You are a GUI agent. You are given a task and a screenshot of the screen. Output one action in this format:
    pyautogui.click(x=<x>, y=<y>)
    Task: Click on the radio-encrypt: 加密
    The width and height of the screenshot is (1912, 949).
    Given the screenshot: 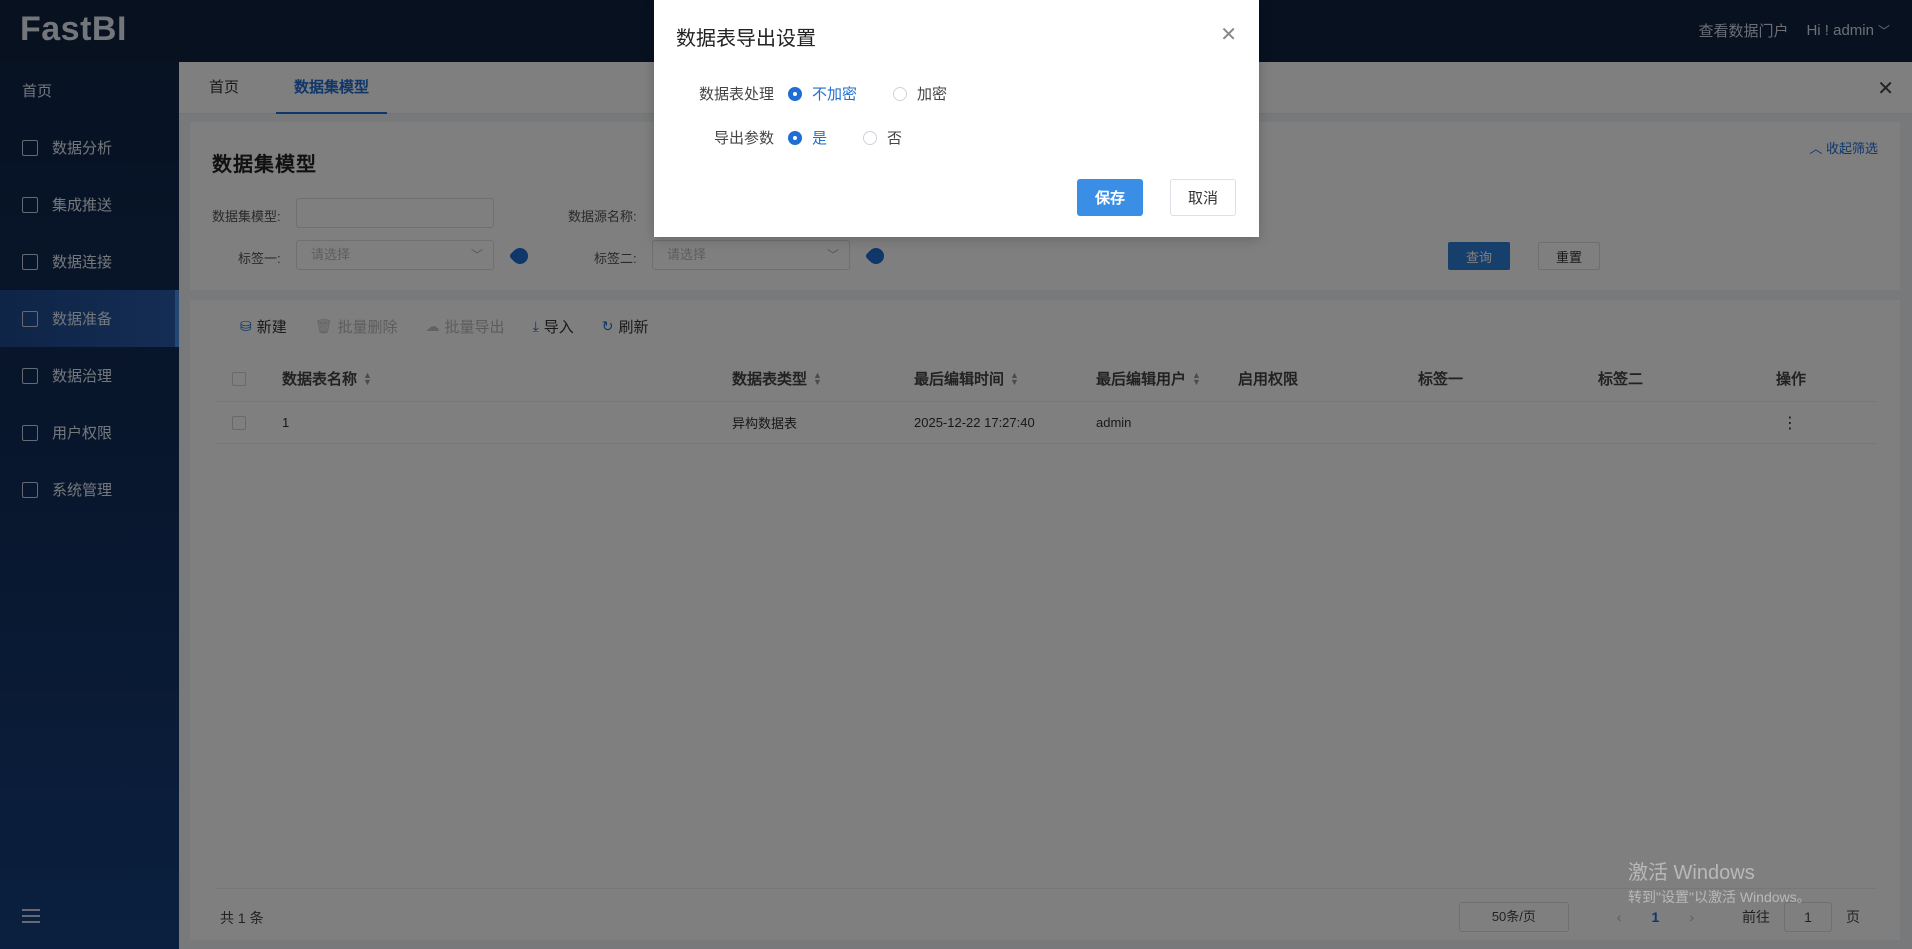 What is the action you would take?
    pyautogui.click(x=920, y=93)
    